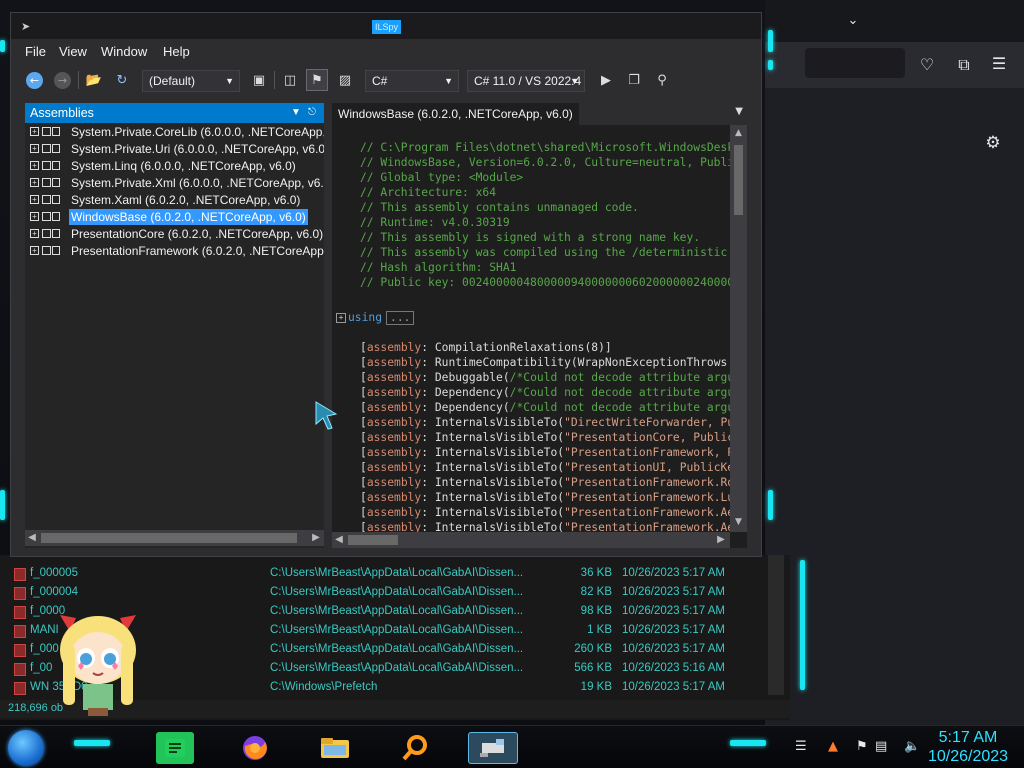  Describe the element at coordinates (62, 80) in the screenshot. I see `forward-icon: →` at that location.